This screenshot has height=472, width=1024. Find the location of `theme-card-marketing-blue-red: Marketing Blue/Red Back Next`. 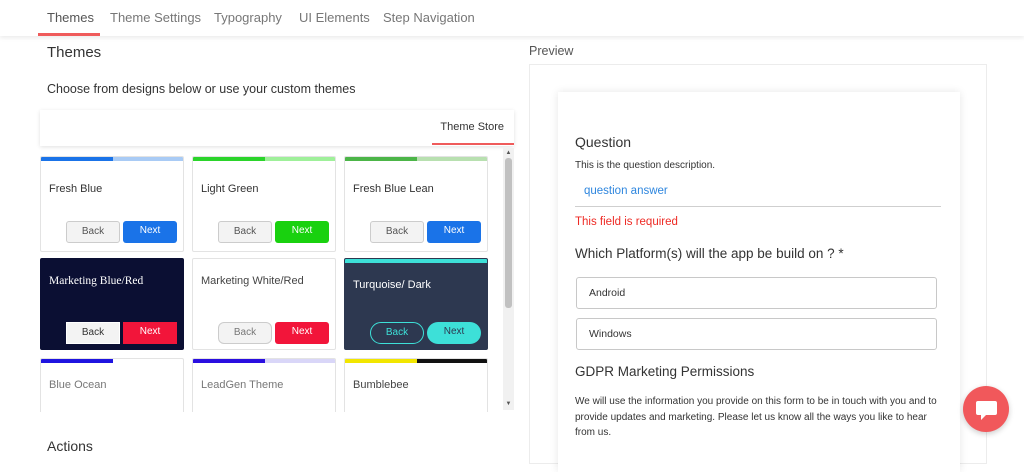

theme-card-marketing-blue-red: Marketing Blue/Red Back Next is located at coordinates (112, 304).